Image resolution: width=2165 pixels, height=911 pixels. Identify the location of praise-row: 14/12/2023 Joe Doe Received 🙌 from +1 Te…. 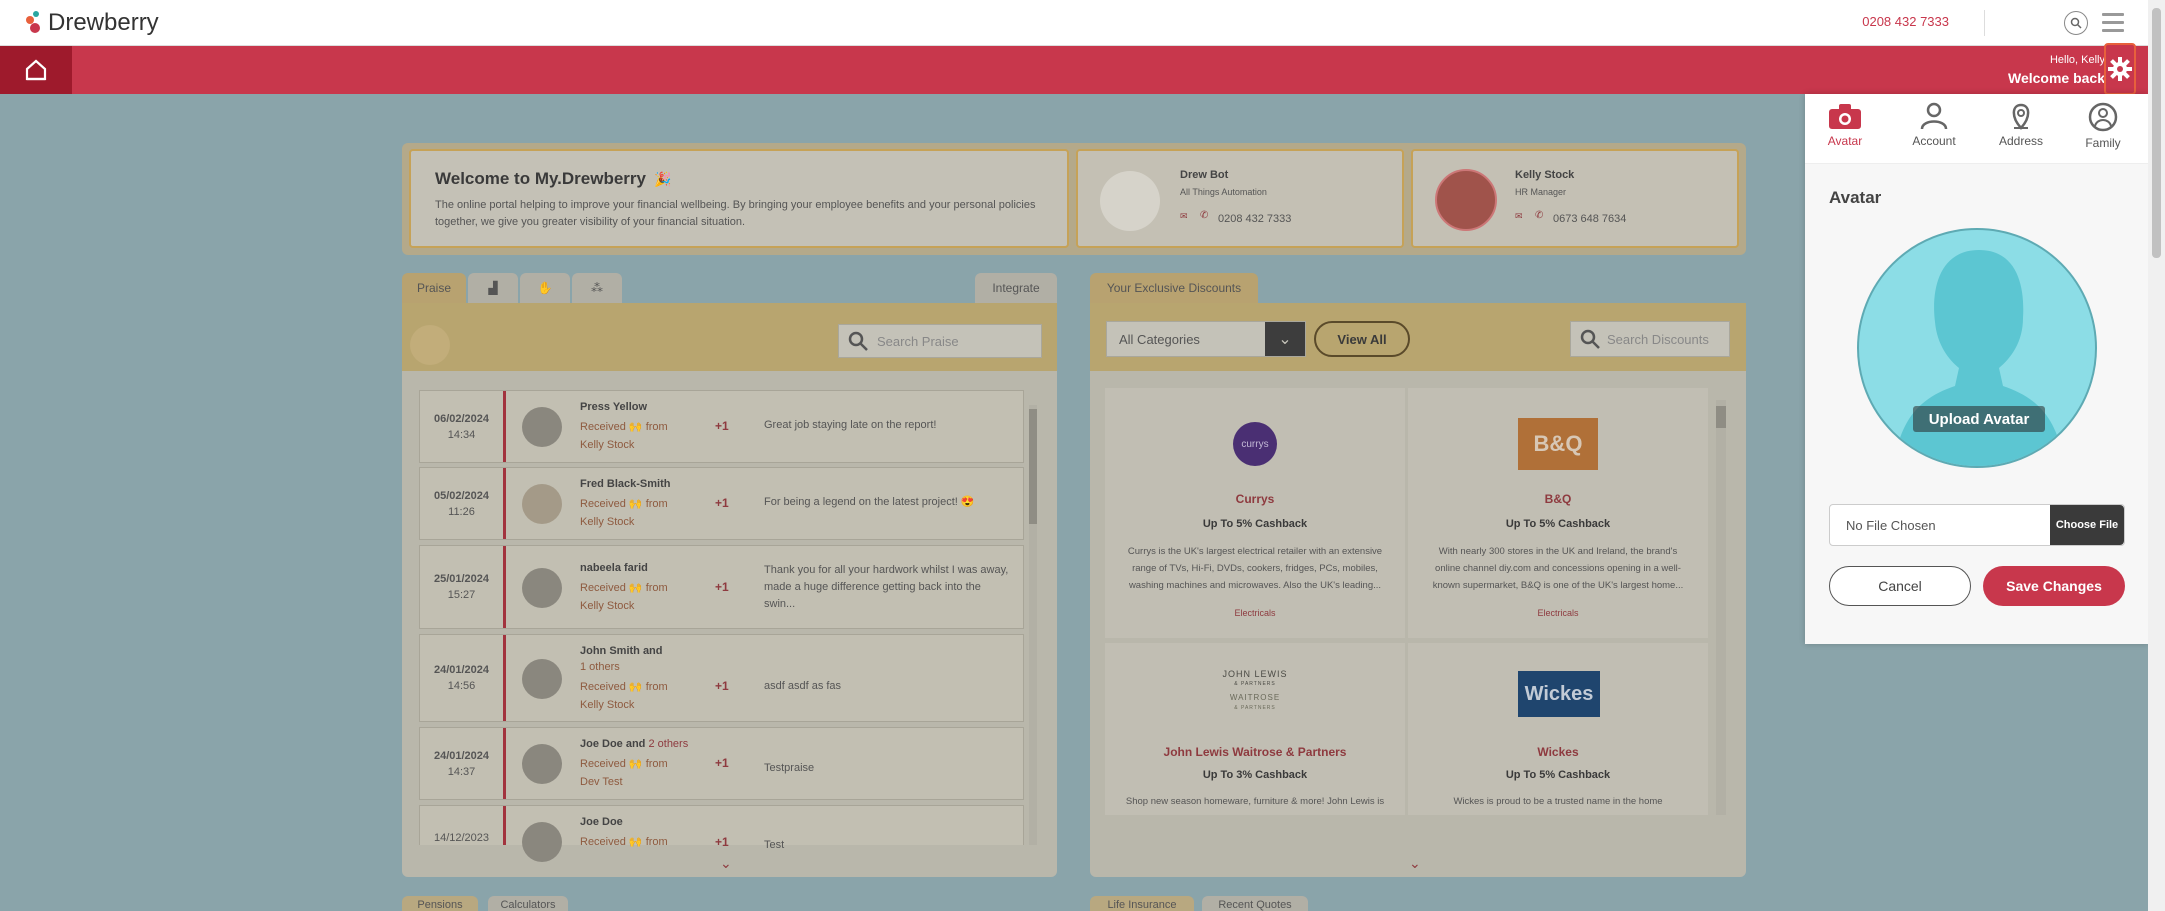
(721, 833).